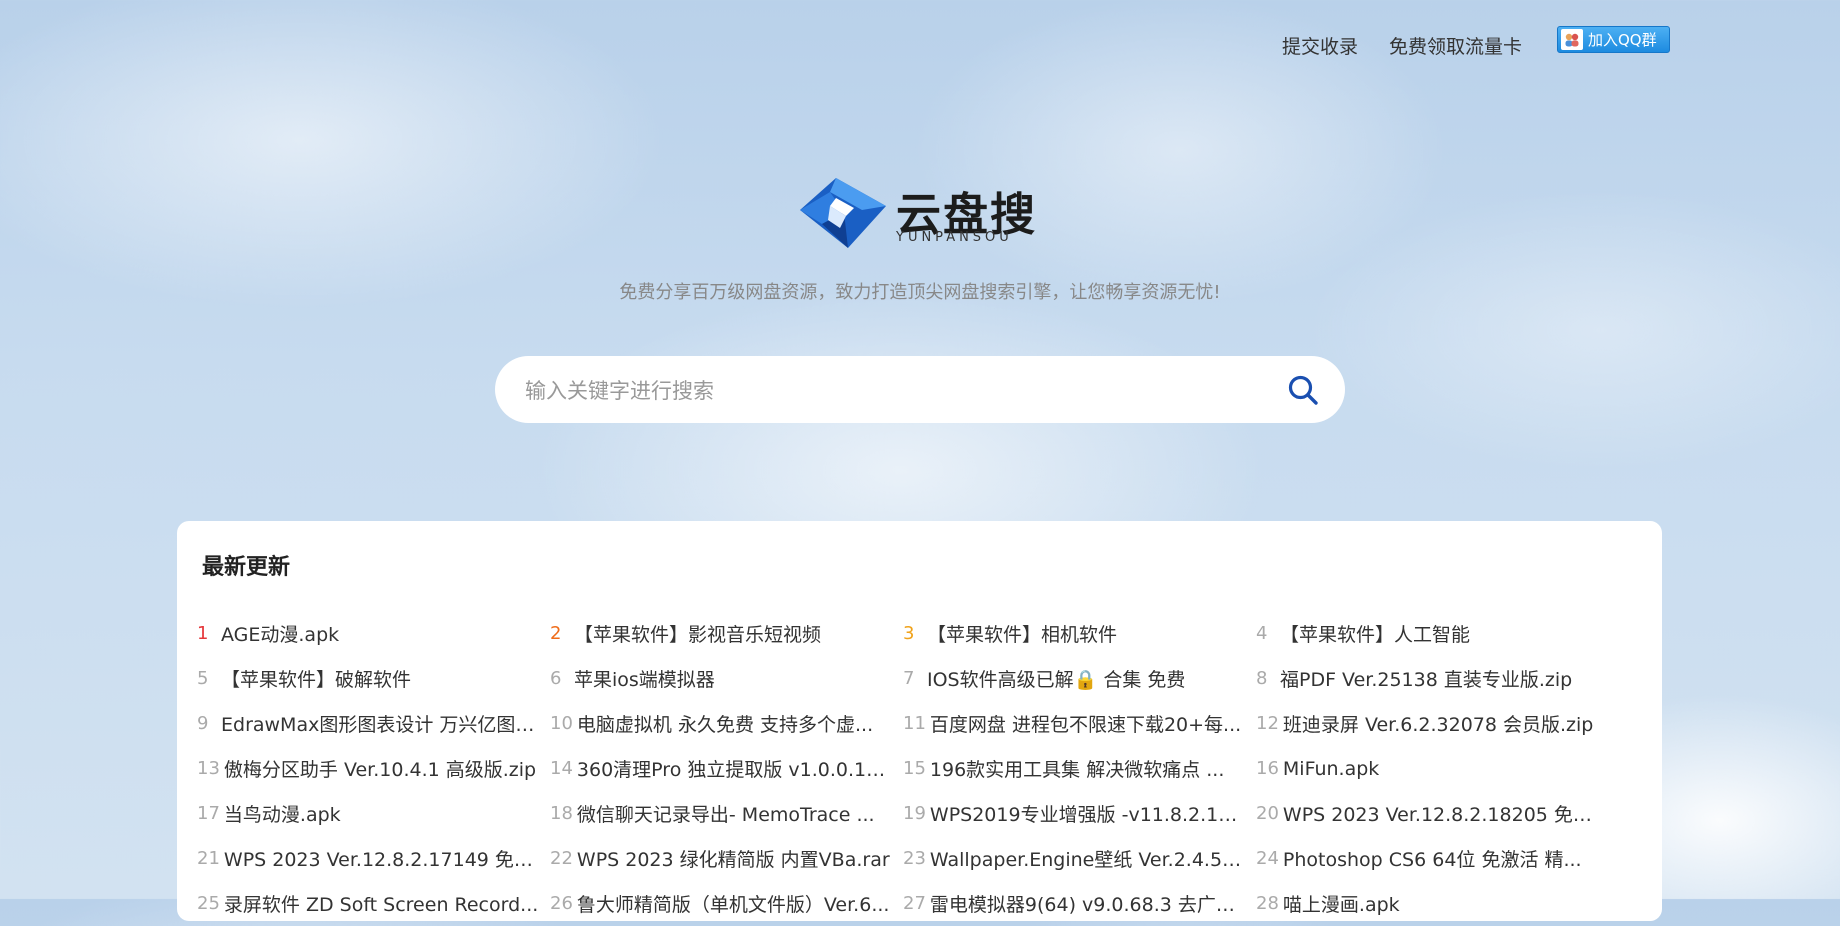 This screenshot has height=926, width=1840. I want to click on list-item-rank: 8, so click(1262, 678).